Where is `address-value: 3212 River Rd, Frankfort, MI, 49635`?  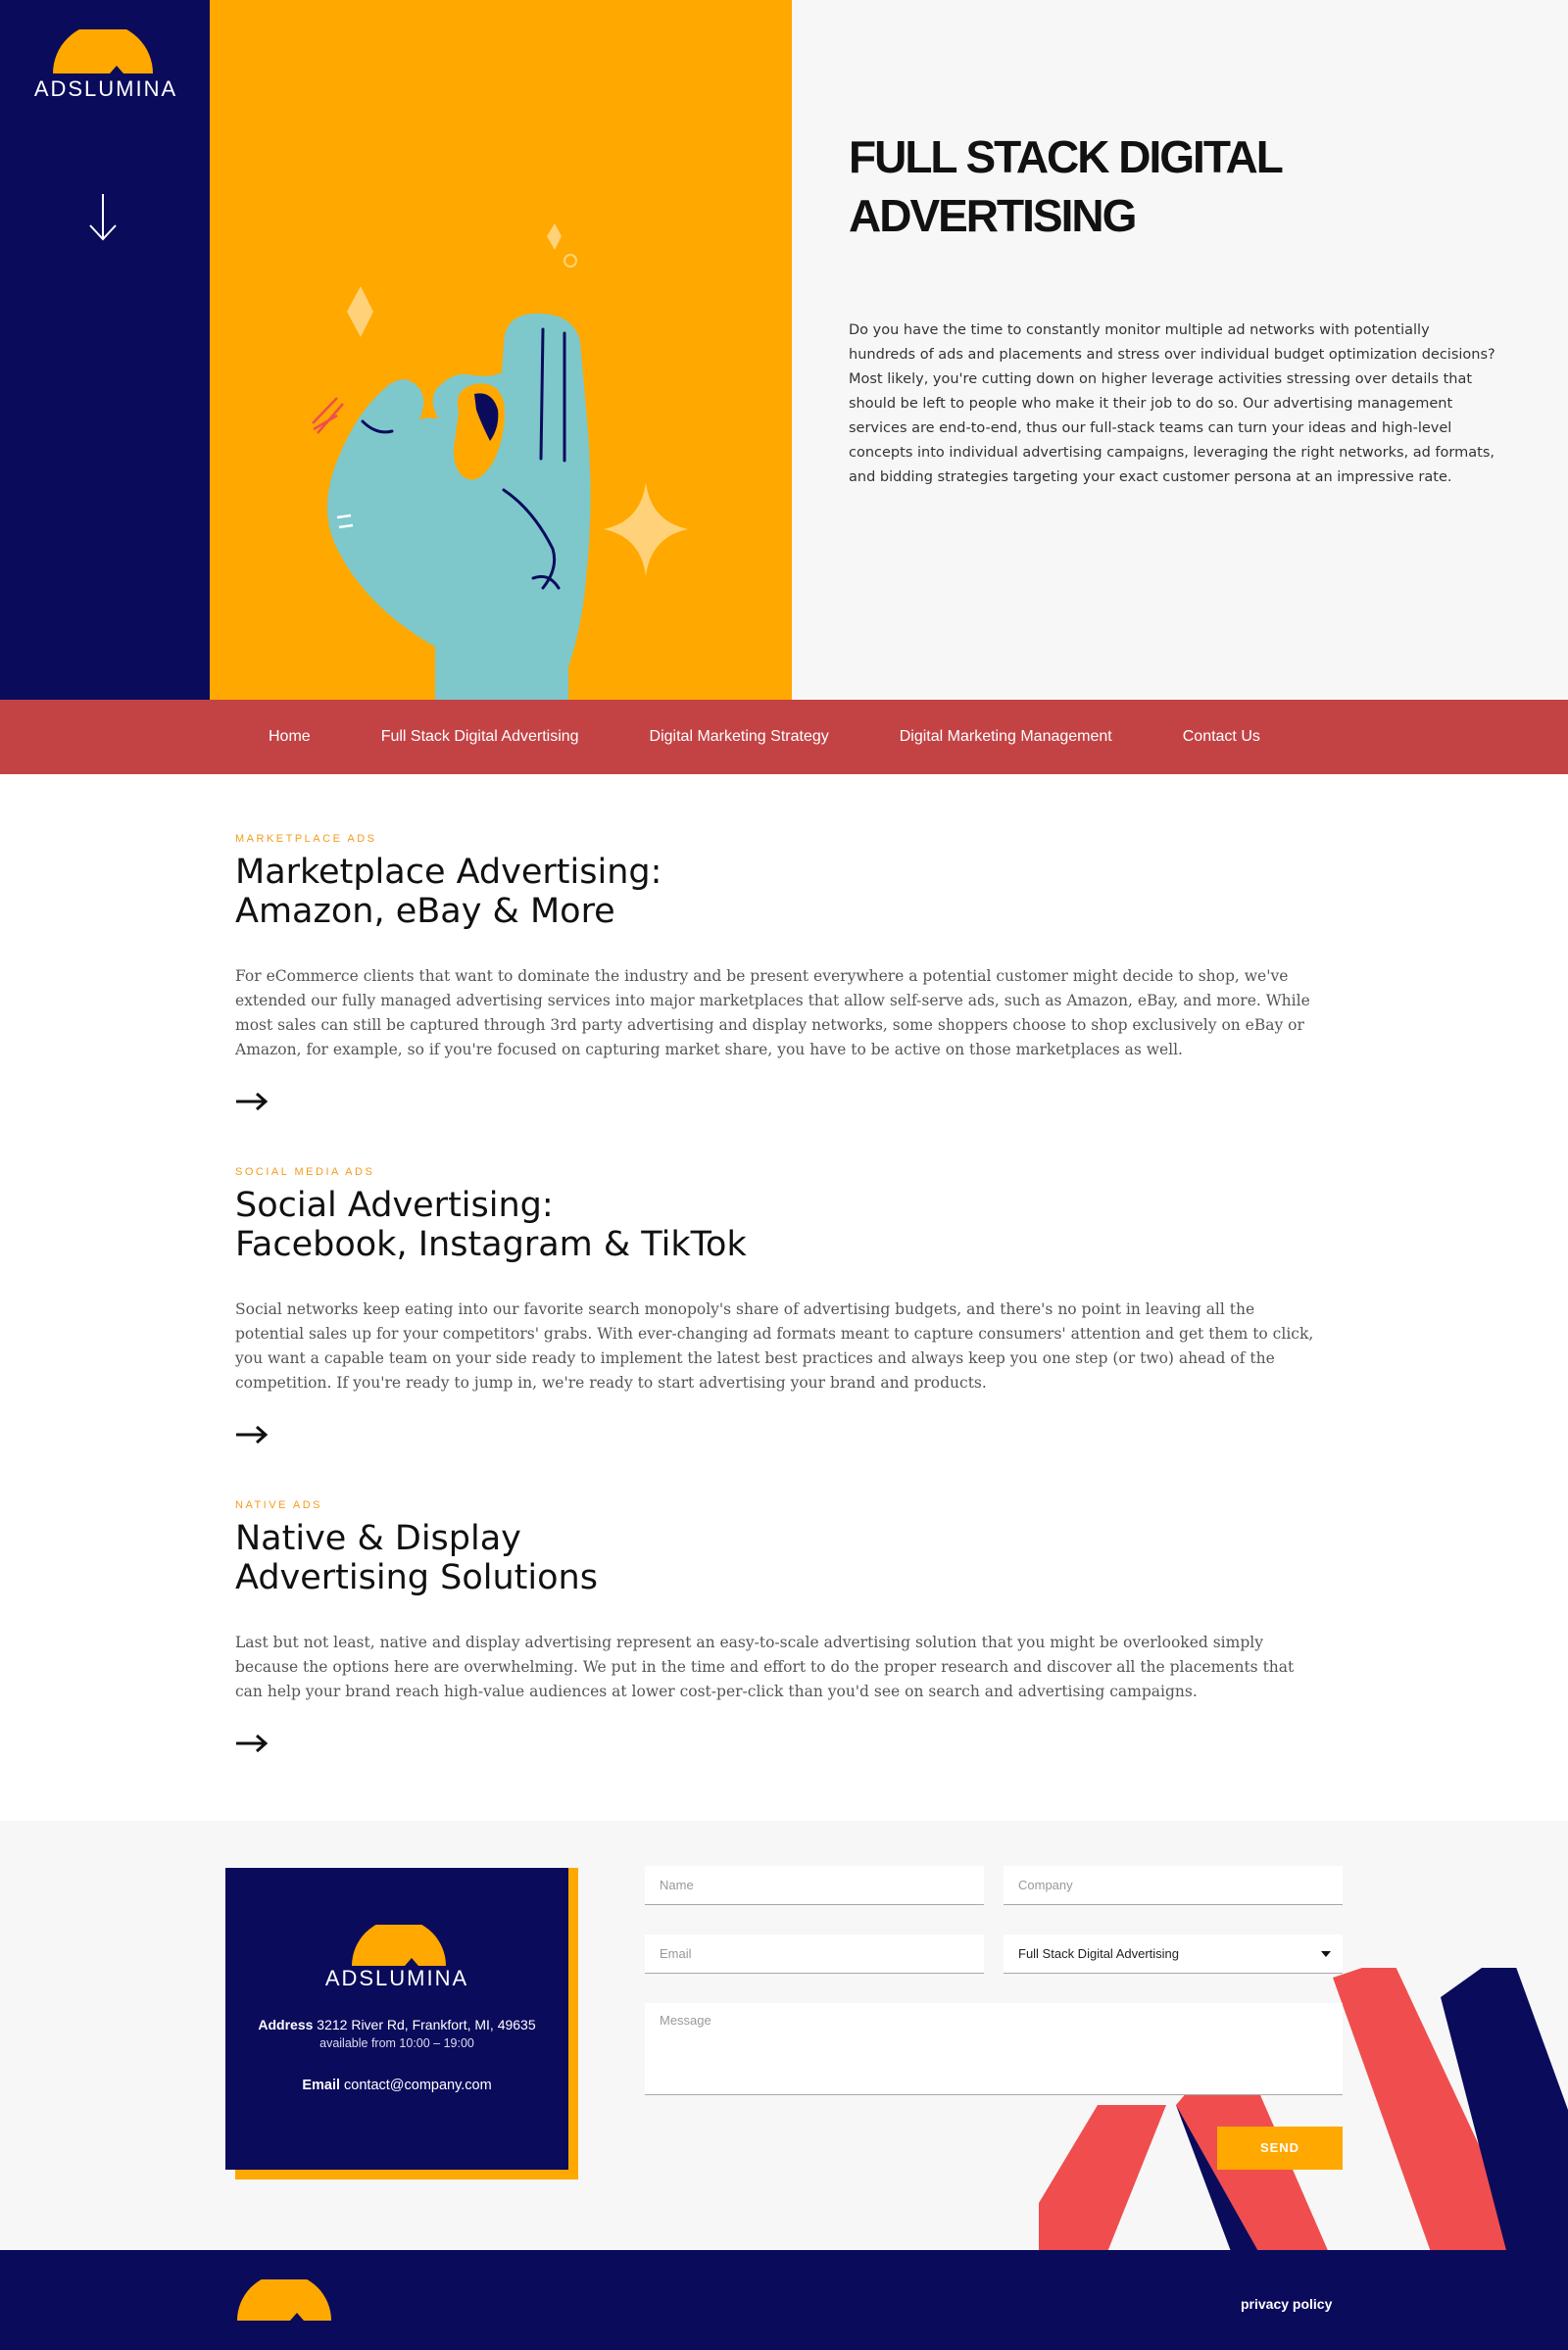 address-value: 3212 River Rd, Frankfort, MI, 49635 is located at coordinates (426, 2024).